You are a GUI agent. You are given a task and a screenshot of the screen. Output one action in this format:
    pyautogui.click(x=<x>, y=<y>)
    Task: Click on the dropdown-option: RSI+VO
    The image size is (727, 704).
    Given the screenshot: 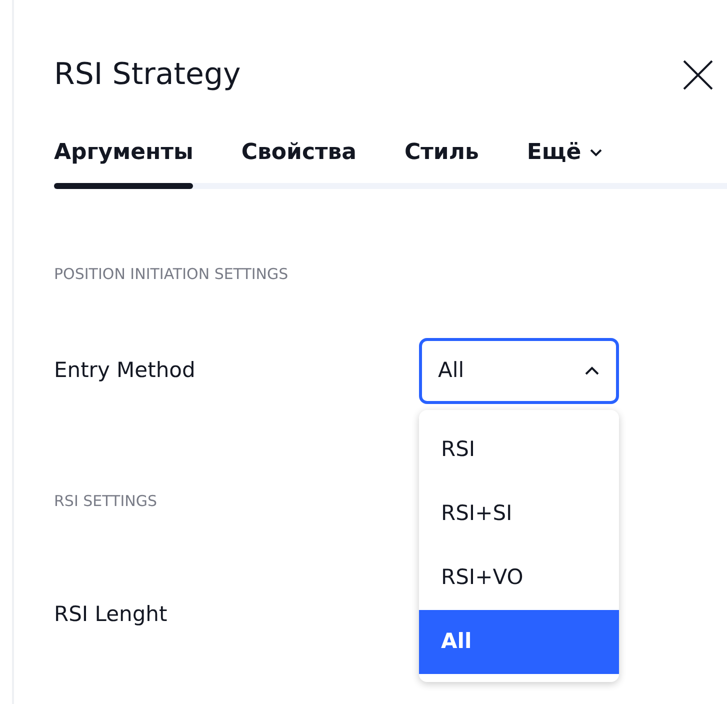 What is the action you would take?
    pyautogui.click(x=519, y=578)
    